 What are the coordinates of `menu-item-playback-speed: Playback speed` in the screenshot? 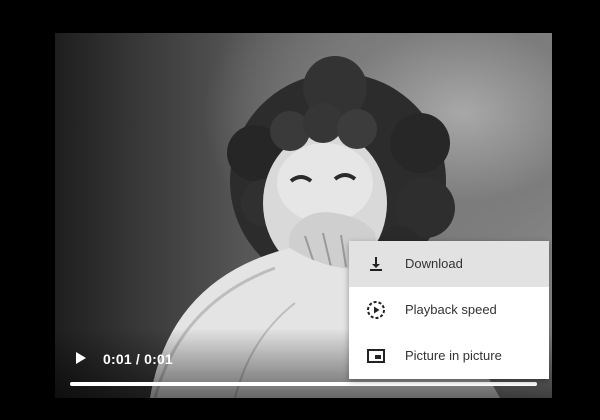 It's located at (449, 310).